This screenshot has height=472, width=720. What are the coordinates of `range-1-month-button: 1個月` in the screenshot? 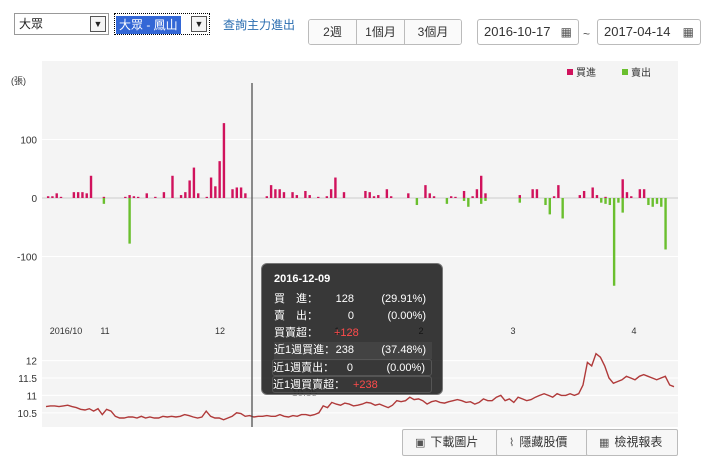 It's located at (381, 32).